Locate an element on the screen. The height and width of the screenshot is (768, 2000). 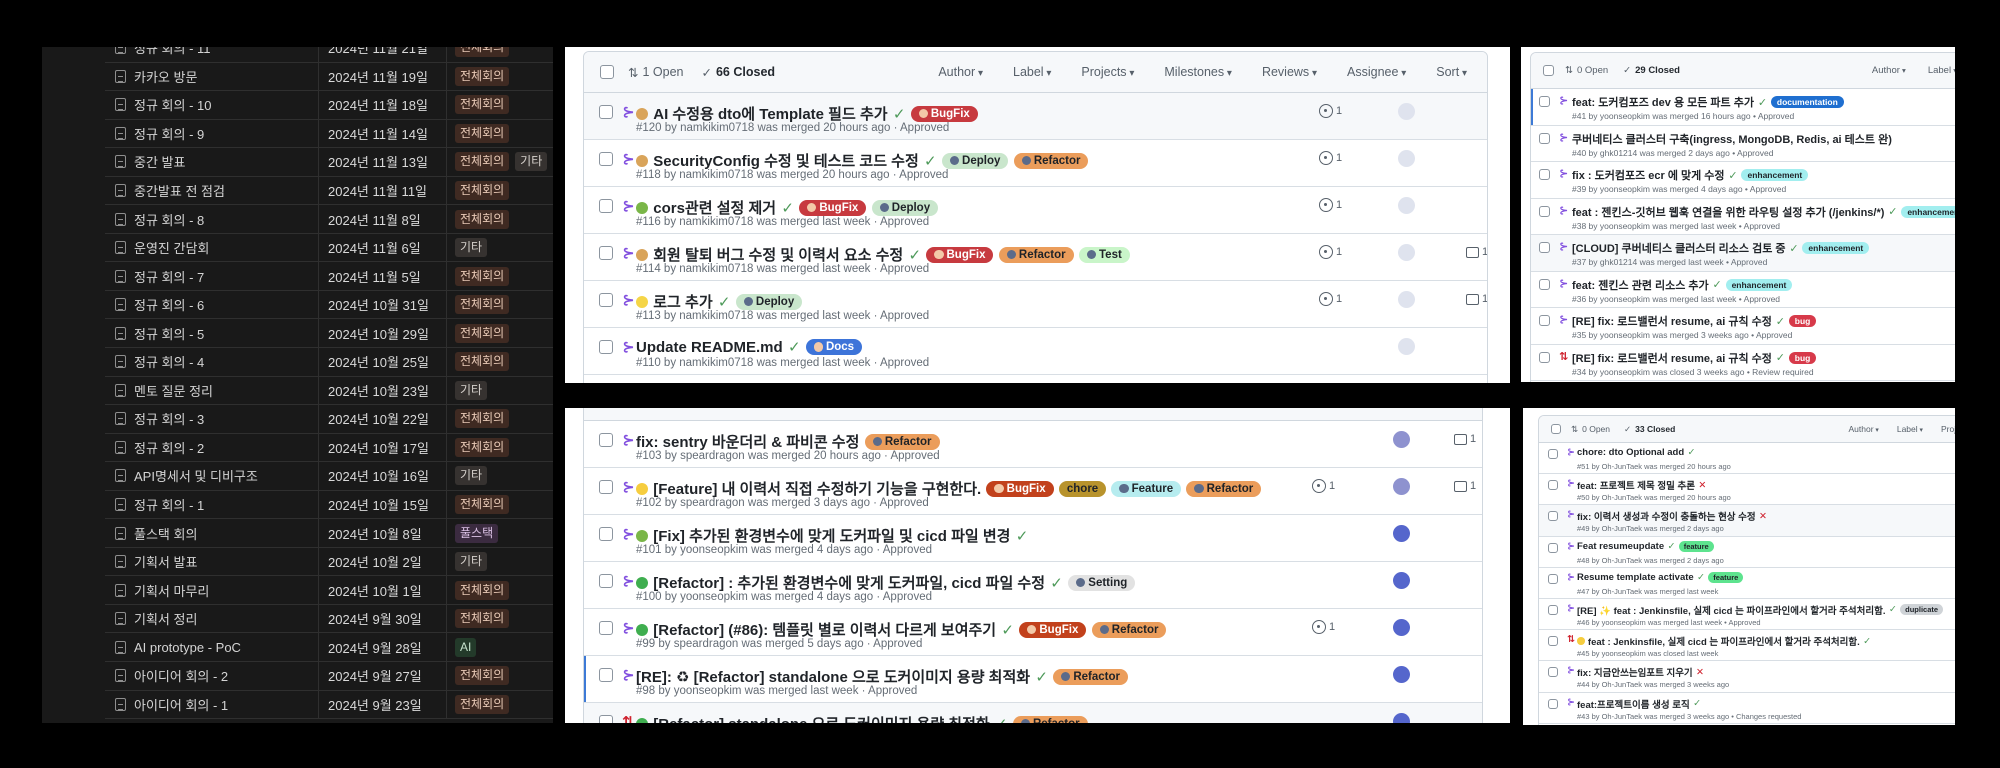
filter-milestones: Milestones is located at coordinates (1198, 72).